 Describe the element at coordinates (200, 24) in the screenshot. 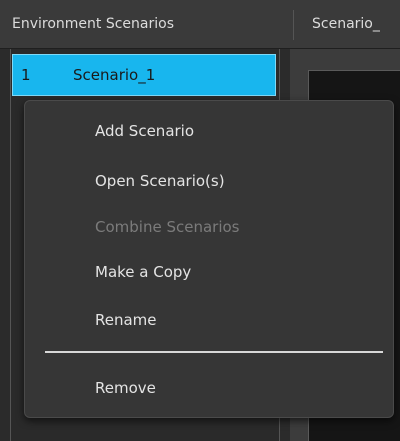

I see `tab-bar: Environment Scenarios Scenario_` at that location.